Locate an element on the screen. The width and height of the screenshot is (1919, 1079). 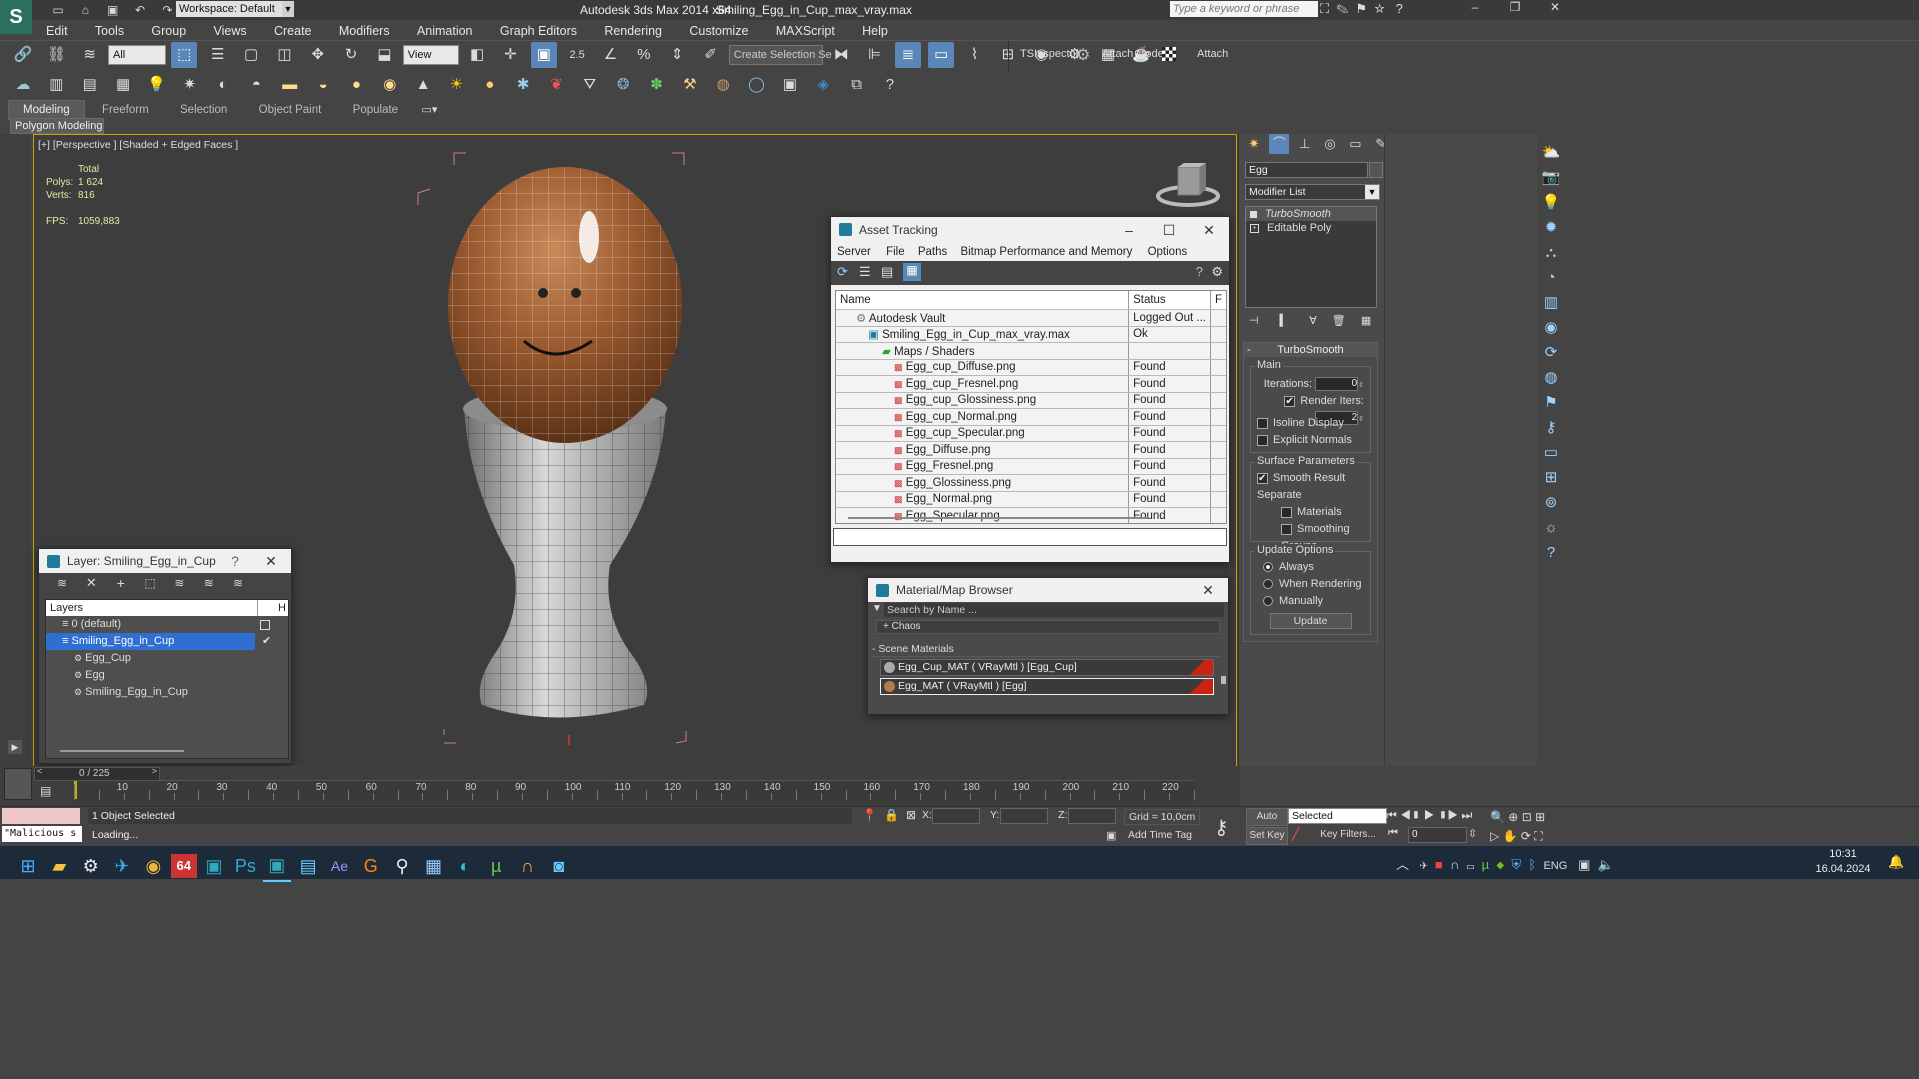
vray-key-icon: ⚷ is located at coordinates (1551, 427).